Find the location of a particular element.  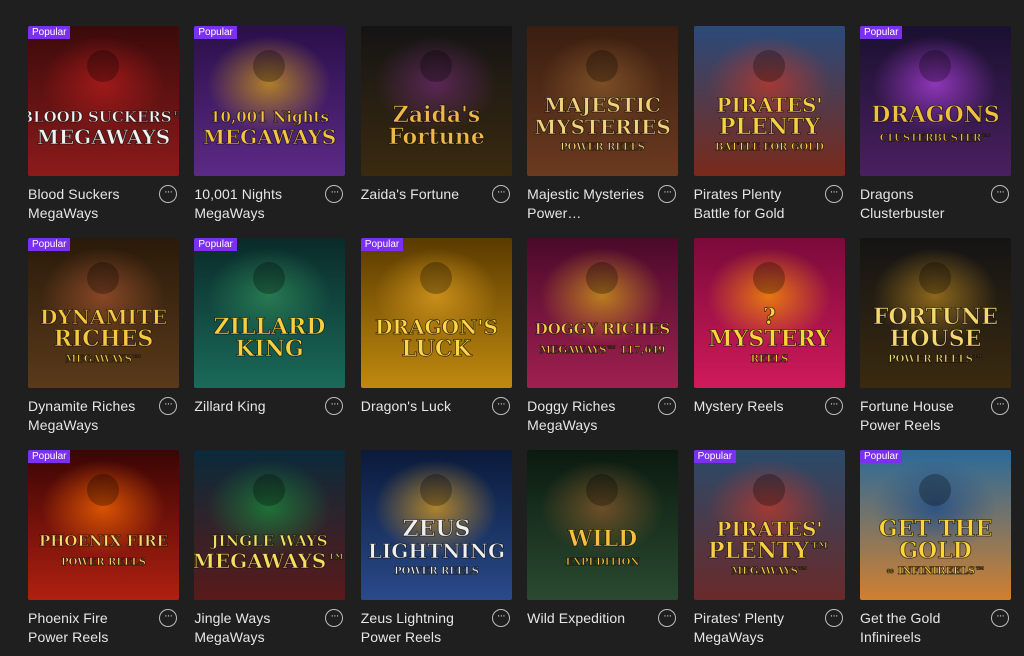

logo-text: POWER REELS™ is located at coordinates (935, 359).